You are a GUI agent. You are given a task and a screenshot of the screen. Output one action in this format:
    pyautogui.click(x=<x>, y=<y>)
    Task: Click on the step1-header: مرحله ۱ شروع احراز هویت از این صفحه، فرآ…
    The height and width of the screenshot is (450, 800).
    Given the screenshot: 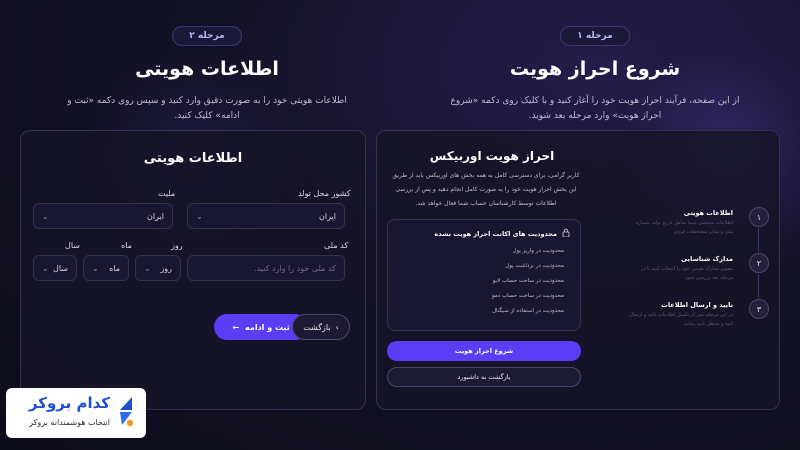 What is the action you would take?
    pyautogui.click(x=595, y=62)
    